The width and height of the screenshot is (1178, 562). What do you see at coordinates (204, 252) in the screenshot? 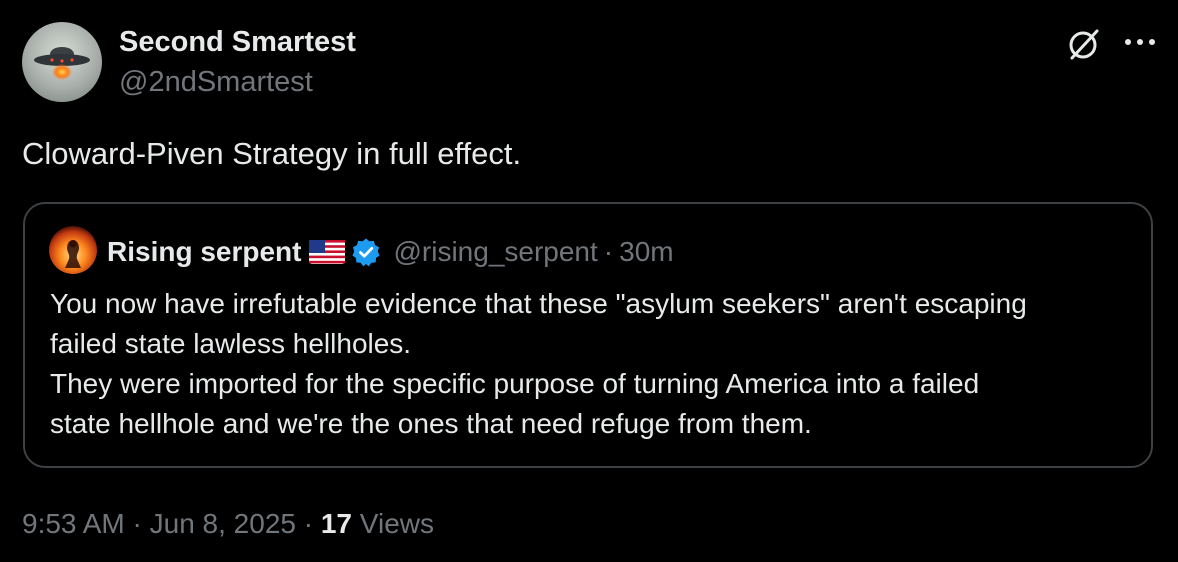
I see `quoted-author-display-name: Rising serpent` at bounding box center [204, 252].